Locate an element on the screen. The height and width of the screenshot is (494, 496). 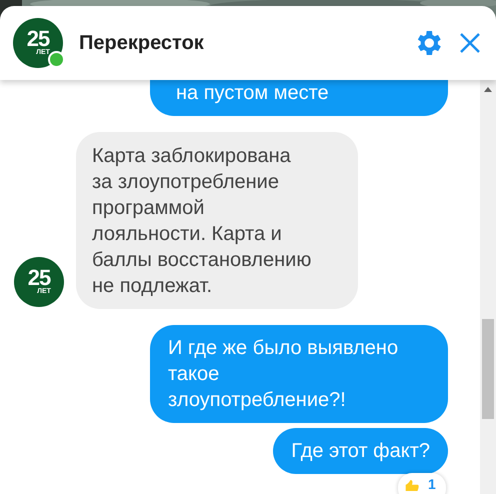
chat-title: Перекресток is located at coordinates (142, 43).